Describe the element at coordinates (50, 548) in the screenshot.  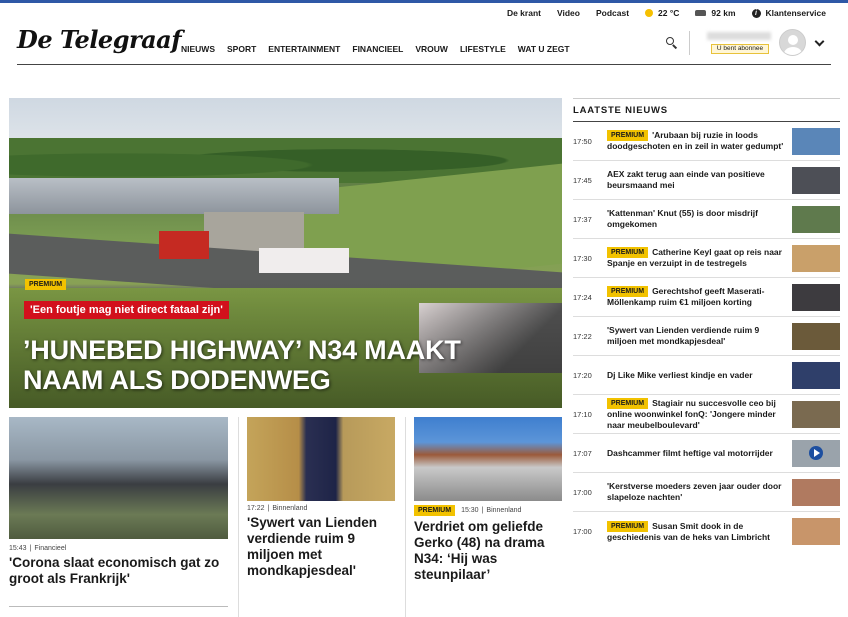
I see `article-section: Financieel` at that location.